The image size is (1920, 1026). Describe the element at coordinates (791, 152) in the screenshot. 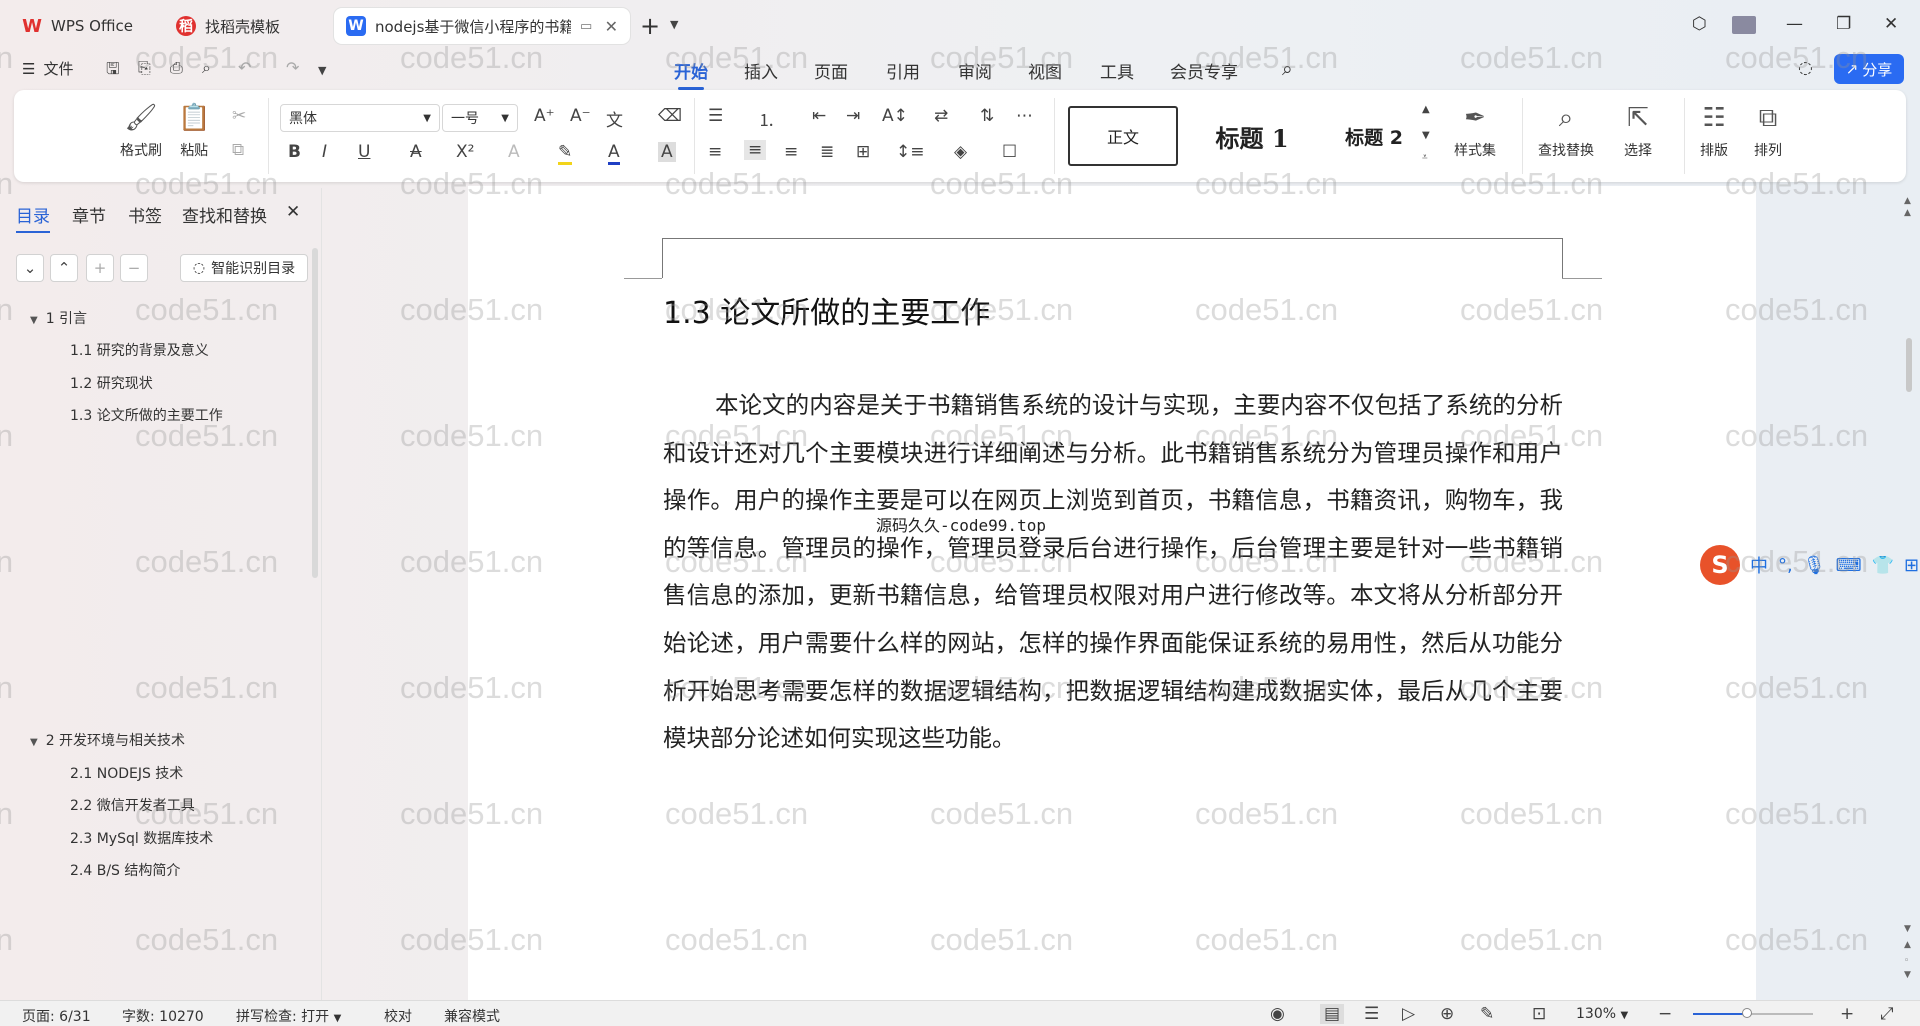

I see `align-right-icon: ≡` at that location.